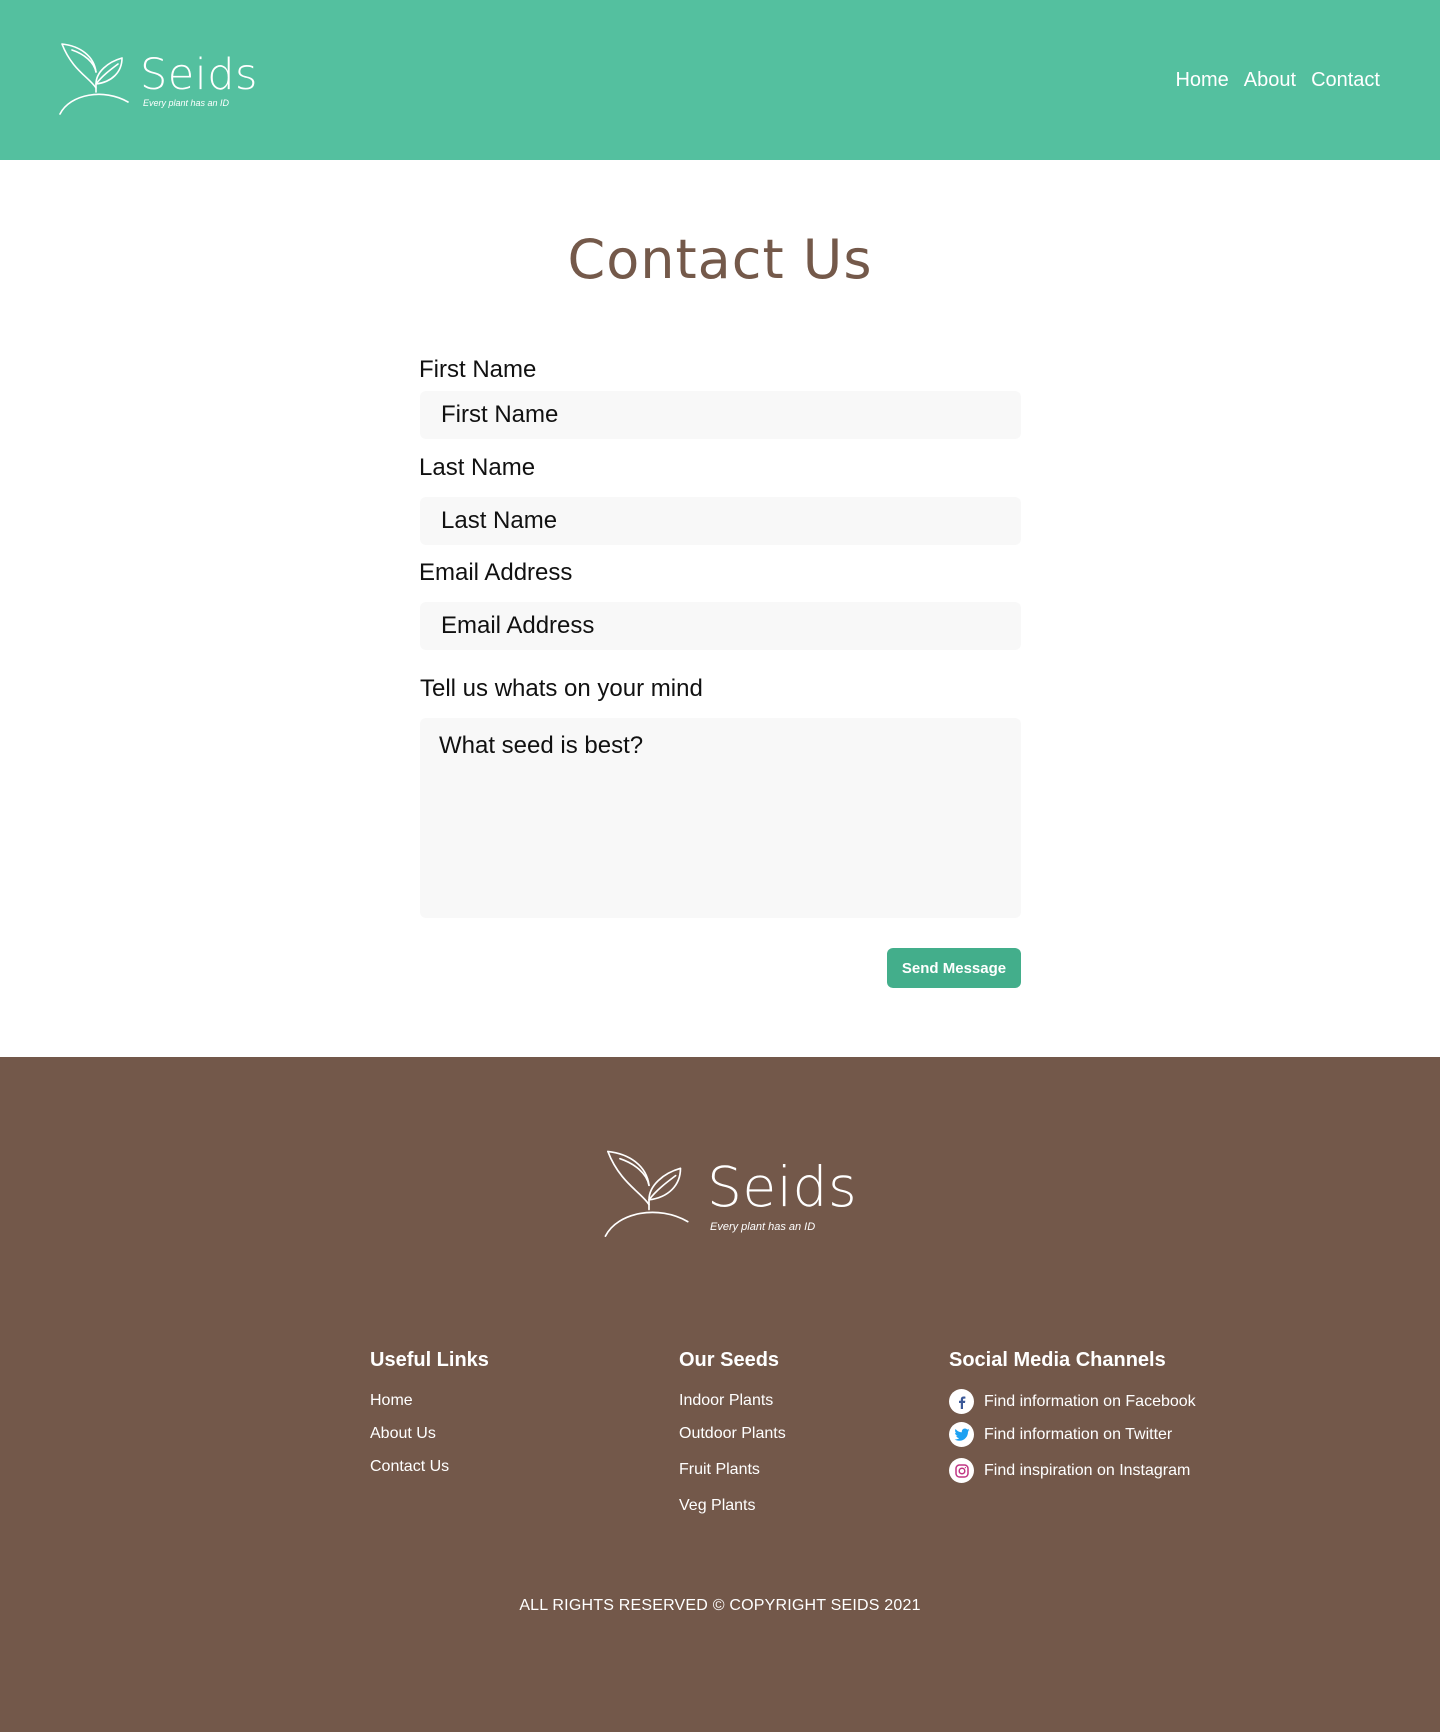 Image resolution: width=1440 pixels, height=1732 pixels. What do you see at coordinates (1345, 80) in the screenshot?
I see `nav-link-contact: Contact` at bounding box center [1345, 80].